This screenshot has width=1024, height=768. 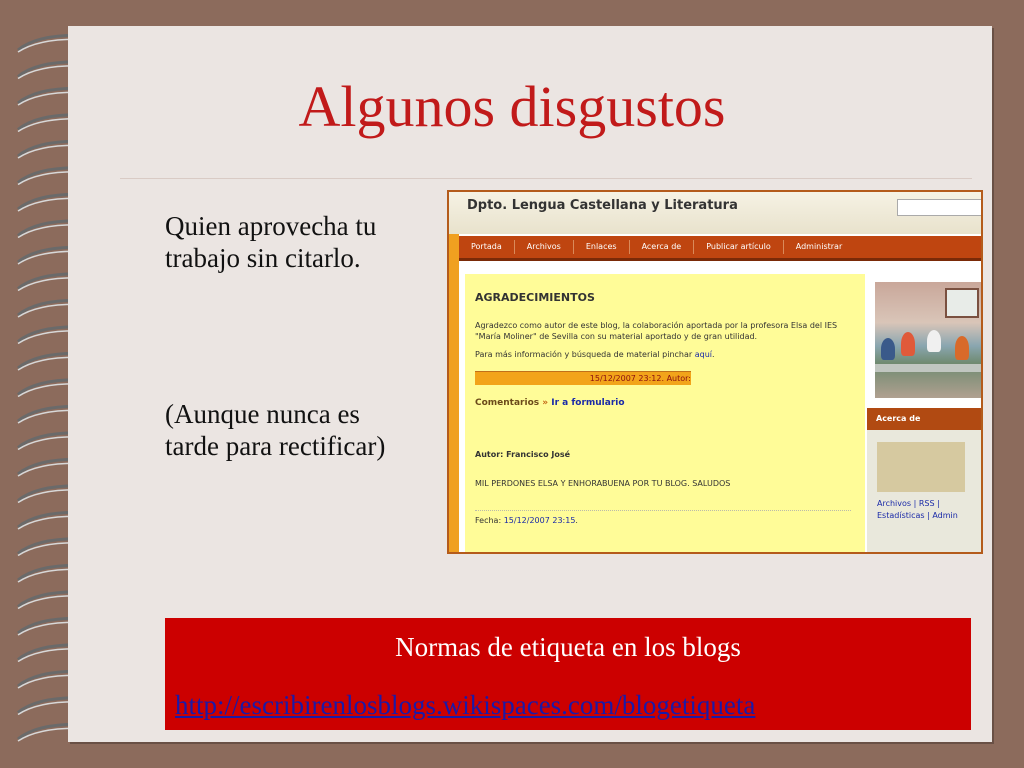 What do you see at coordinates (921, 467) in the screenshot?
I see `about-image` at bounding box center [921, 467].